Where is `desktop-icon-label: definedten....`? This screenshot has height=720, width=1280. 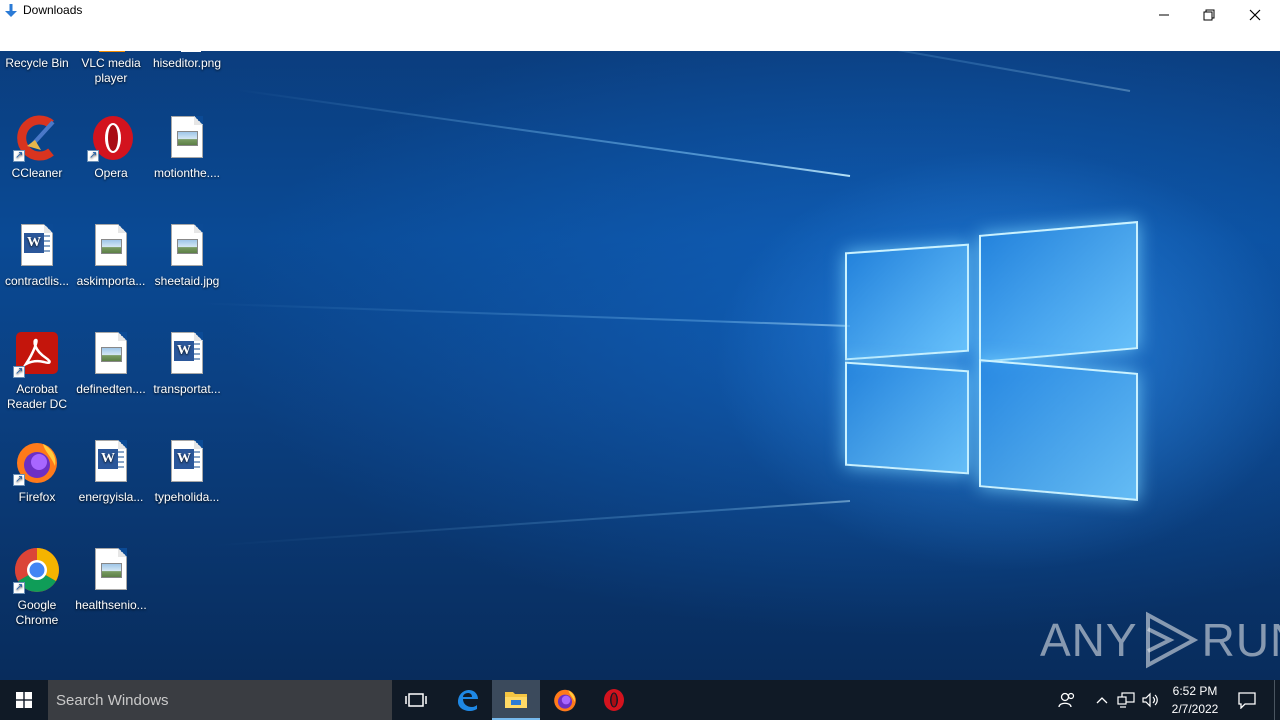 desktop-icon-label: definedten.... is located at coordinates (111, 389).